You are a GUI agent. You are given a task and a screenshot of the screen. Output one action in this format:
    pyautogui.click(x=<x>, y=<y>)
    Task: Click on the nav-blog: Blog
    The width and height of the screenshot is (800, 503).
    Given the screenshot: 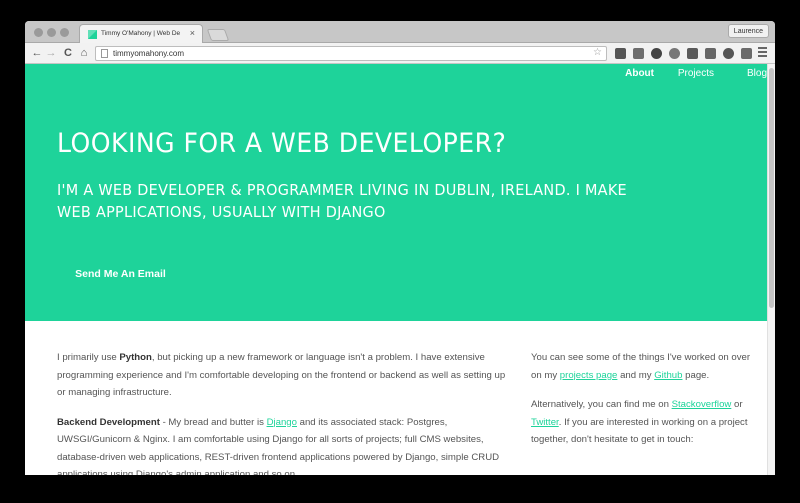 What is the action you would take?
    pyautogui.click(x=757, y=73)
    